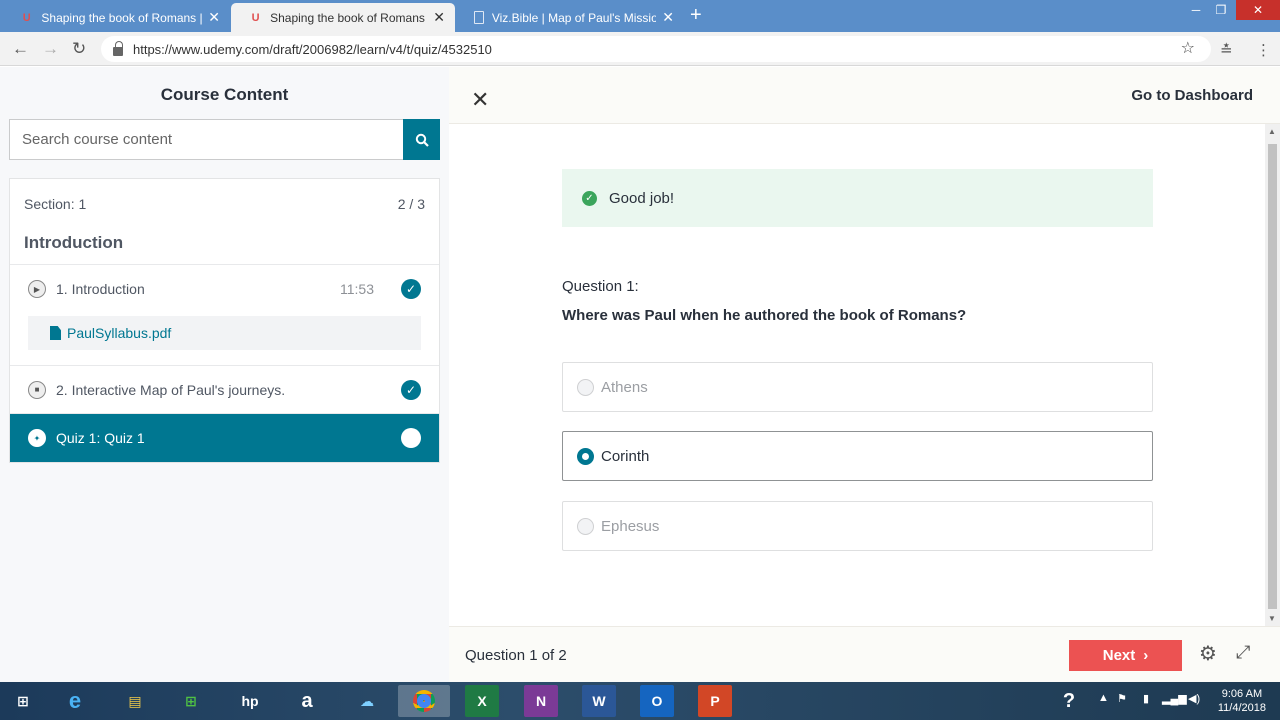 Image resolution: width=1280 pixels, height=720 pixels. I want to click on quiz-item-current: ✦ Quiz 1: Quiz 1, so click(224, 438).